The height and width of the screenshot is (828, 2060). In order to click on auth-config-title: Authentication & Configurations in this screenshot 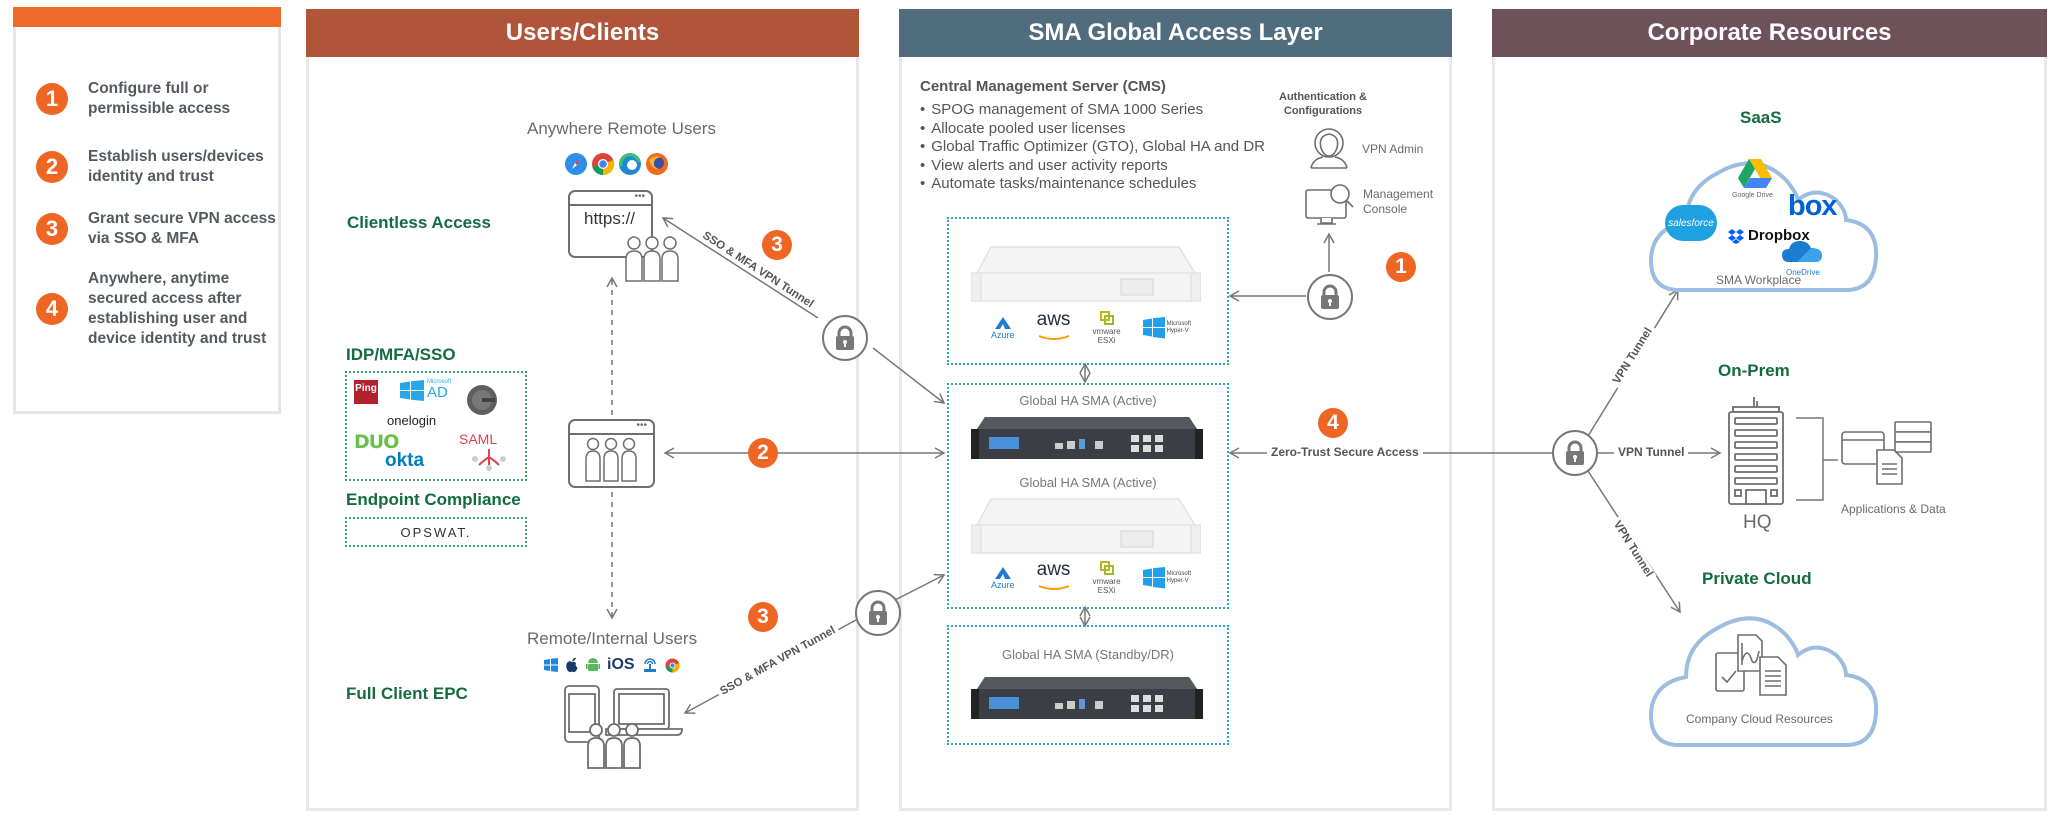, I will do `click(1323, 104)`.